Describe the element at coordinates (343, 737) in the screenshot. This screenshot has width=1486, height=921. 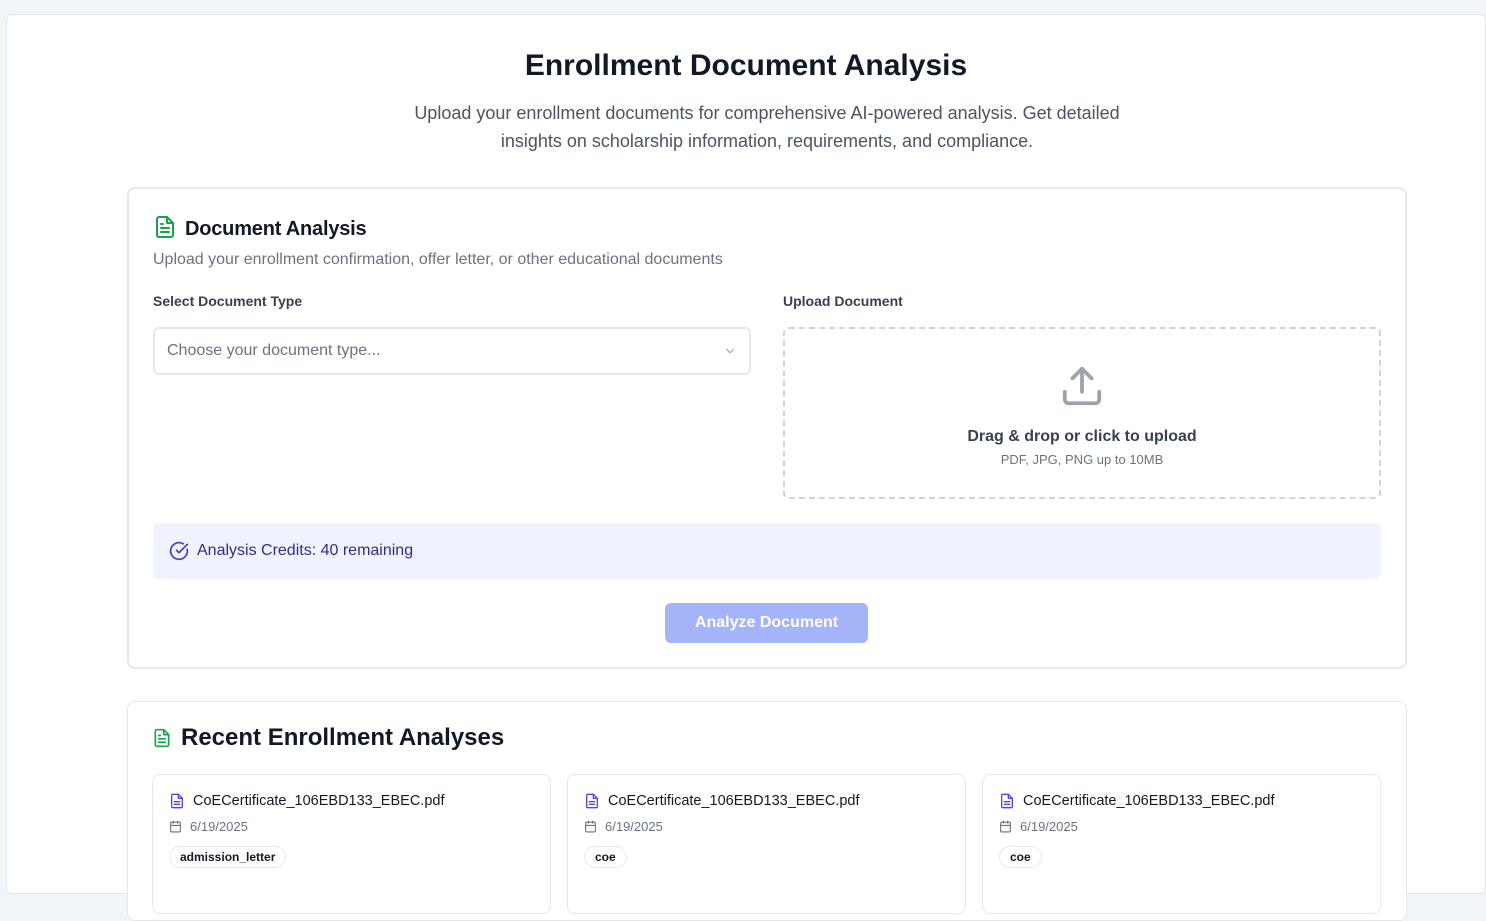
I see `recent-title: Recent Enrollment Analyses` at that location.